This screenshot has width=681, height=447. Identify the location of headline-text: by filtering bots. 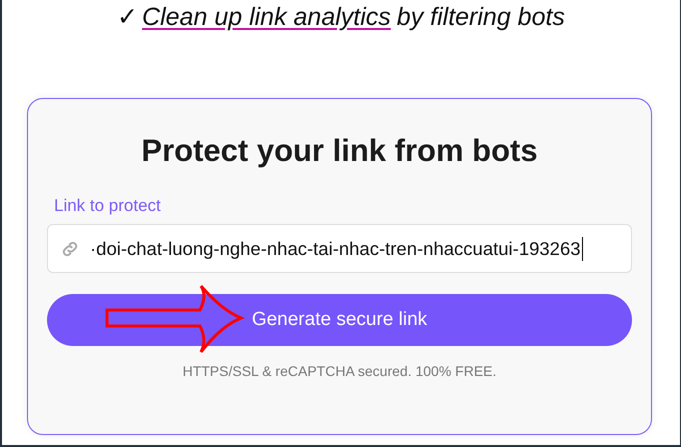
(480, 17).